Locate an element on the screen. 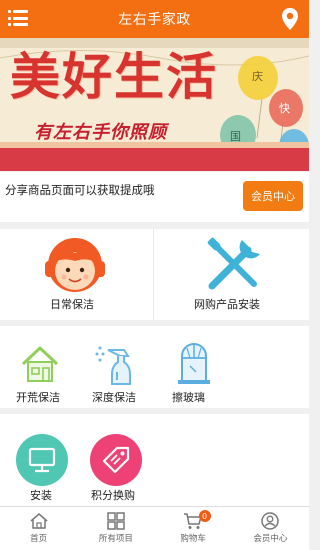 The height and width of the screenshot is (550, 320). tab-label: 会员中心 is located at coordinates (270, 539).